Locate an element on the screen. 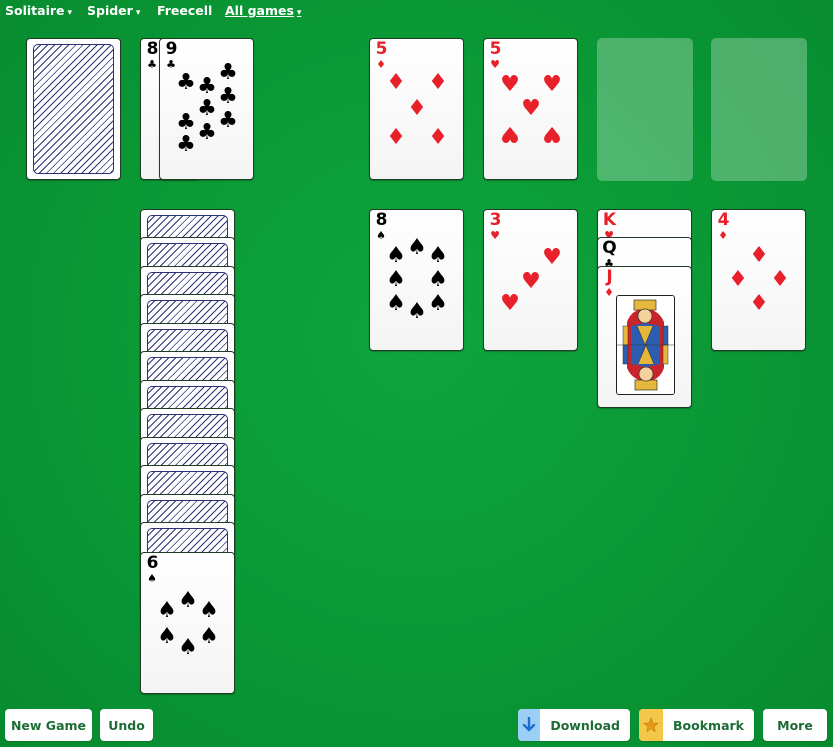  card-back-pattern is located at coordinates (73, 109).